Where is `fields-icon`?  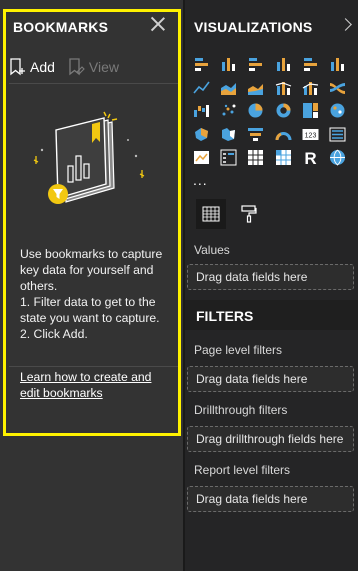
fields-icon is located at coordinates (211, 214).